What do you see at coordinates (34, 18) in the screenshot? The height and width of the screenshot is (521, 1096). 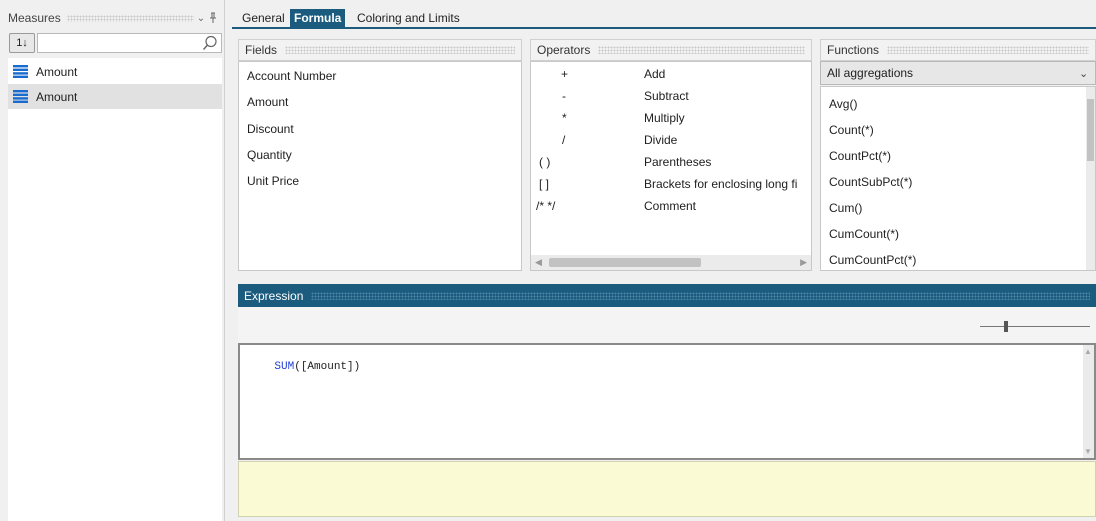 I see `measures-title: Measures` at bounding box center [34, 18].